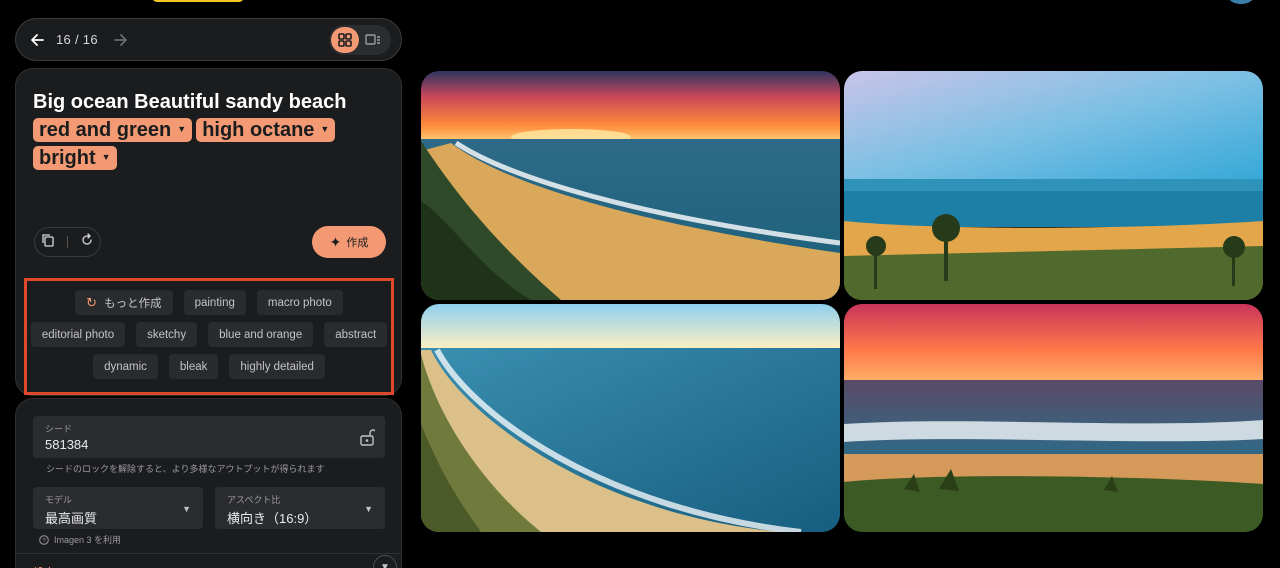  Describe the element at coordinates (261, 334) in the screenshot. I see `suggestion-chip: blue and orange` at that location.